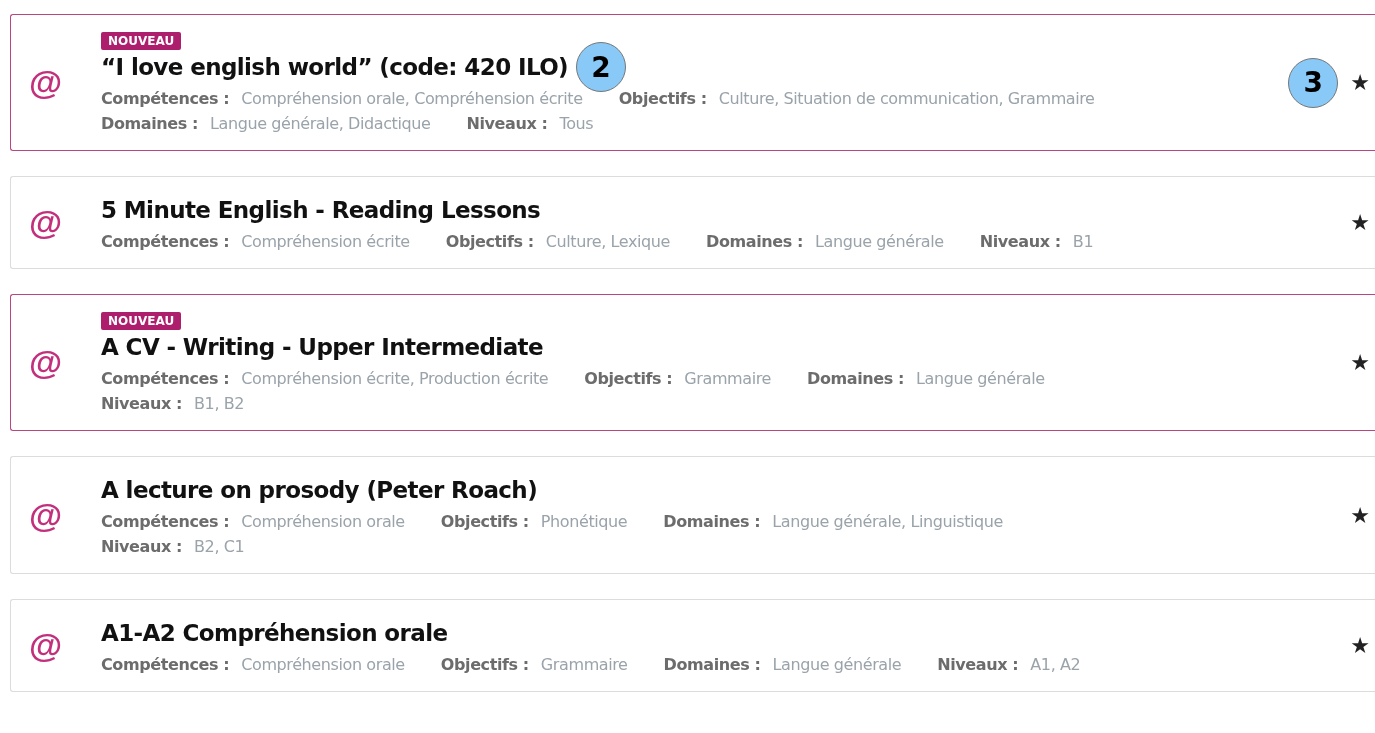  Describe the element at coordinates (395, 378) in the screenshot. I see `field-value: Compréhension écrite, Production écrite` at that location.